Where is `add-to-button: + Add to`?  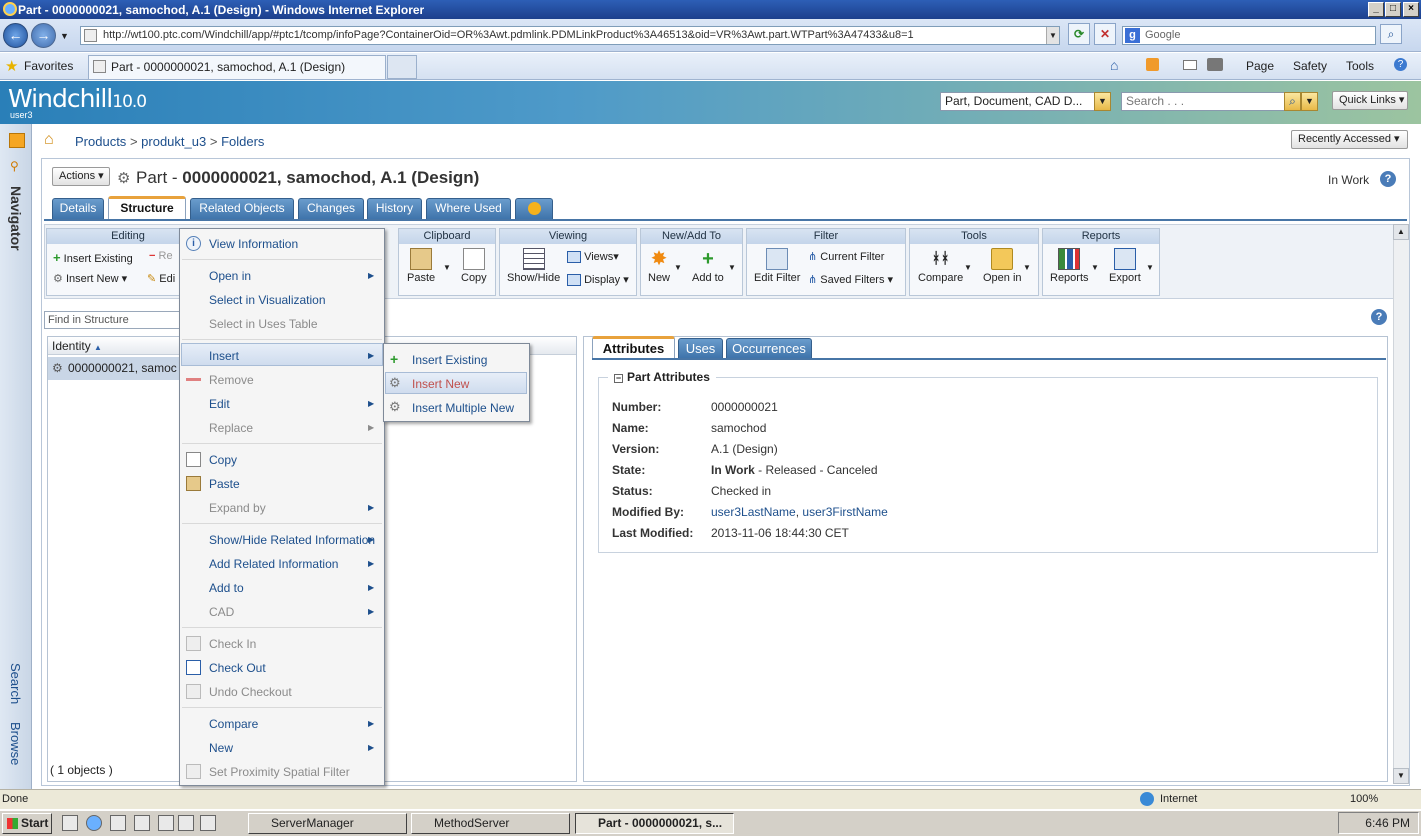 add-to-button: + Add to is located at coordinates (708, 266).